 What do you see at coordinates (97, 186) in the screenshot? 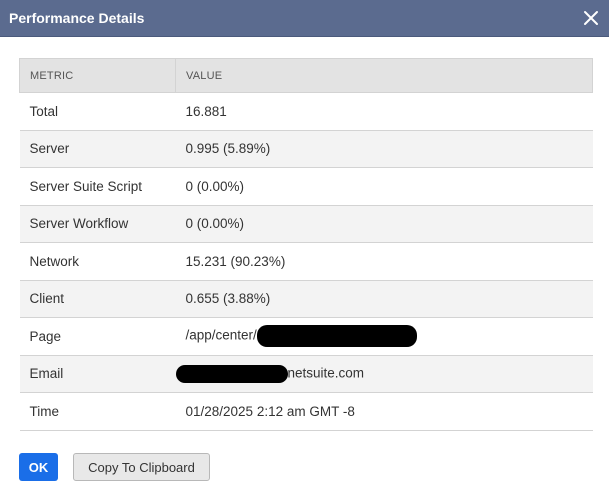
I see `metric-cell: Server Suite Script` at bounding box center [97, 186].